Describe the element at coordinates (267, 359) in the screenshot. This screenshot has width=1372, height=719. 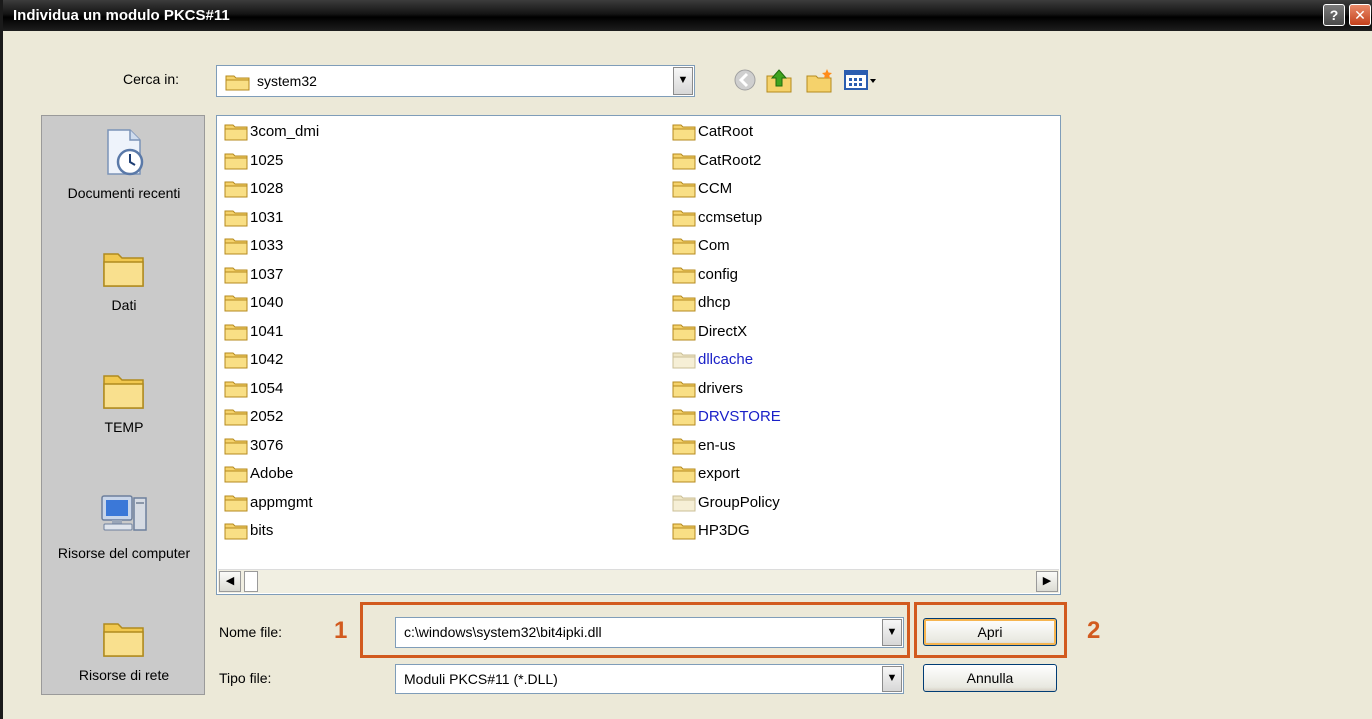
I see `file-name: 1042` at that location.